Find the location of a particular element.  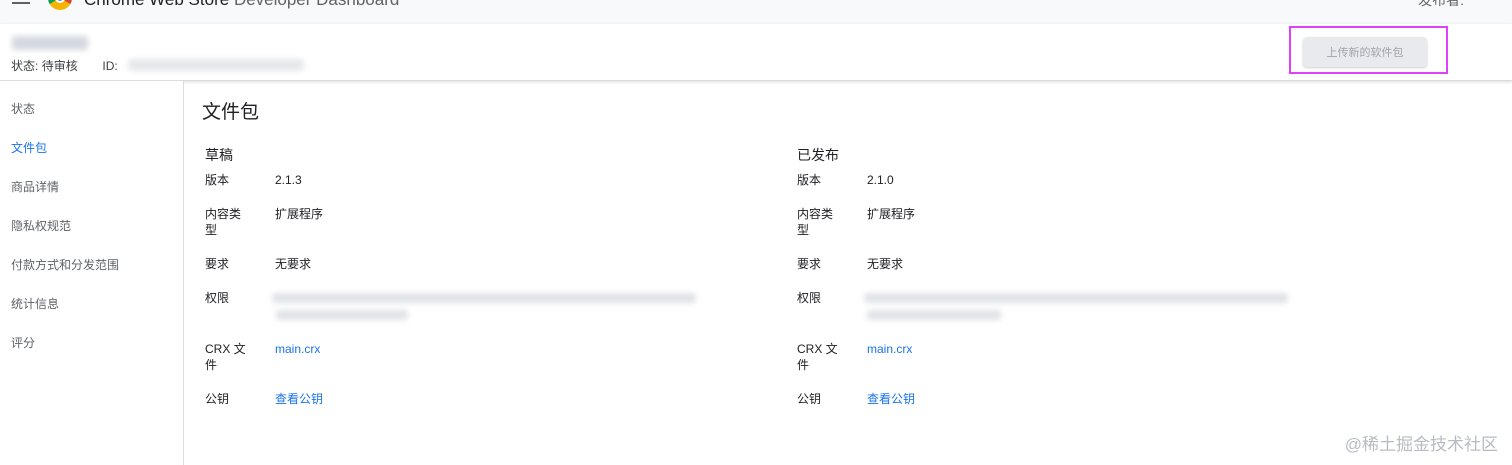

item-status-line: 状态: 待审核 ID: is located at coordinates (64, 65).